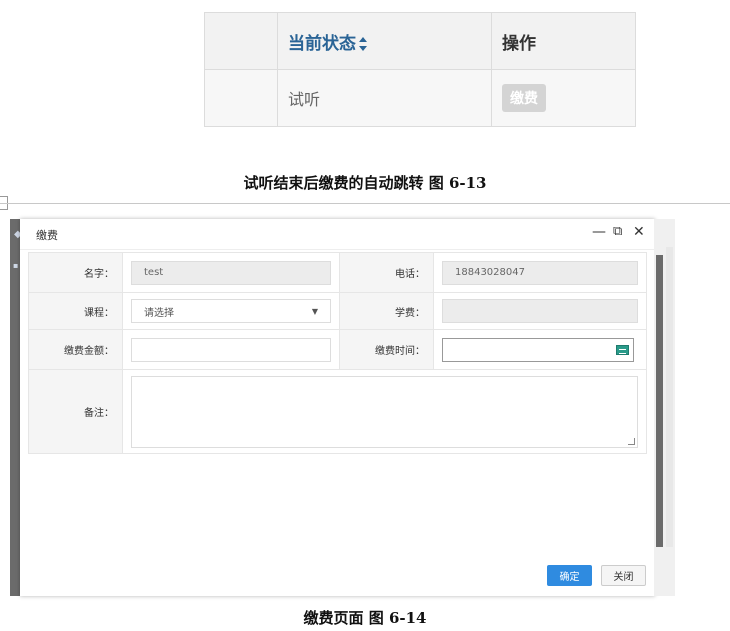  Describe the element at coordinates (664, 407) in the screenshot. I see `scrollbar` at that location.